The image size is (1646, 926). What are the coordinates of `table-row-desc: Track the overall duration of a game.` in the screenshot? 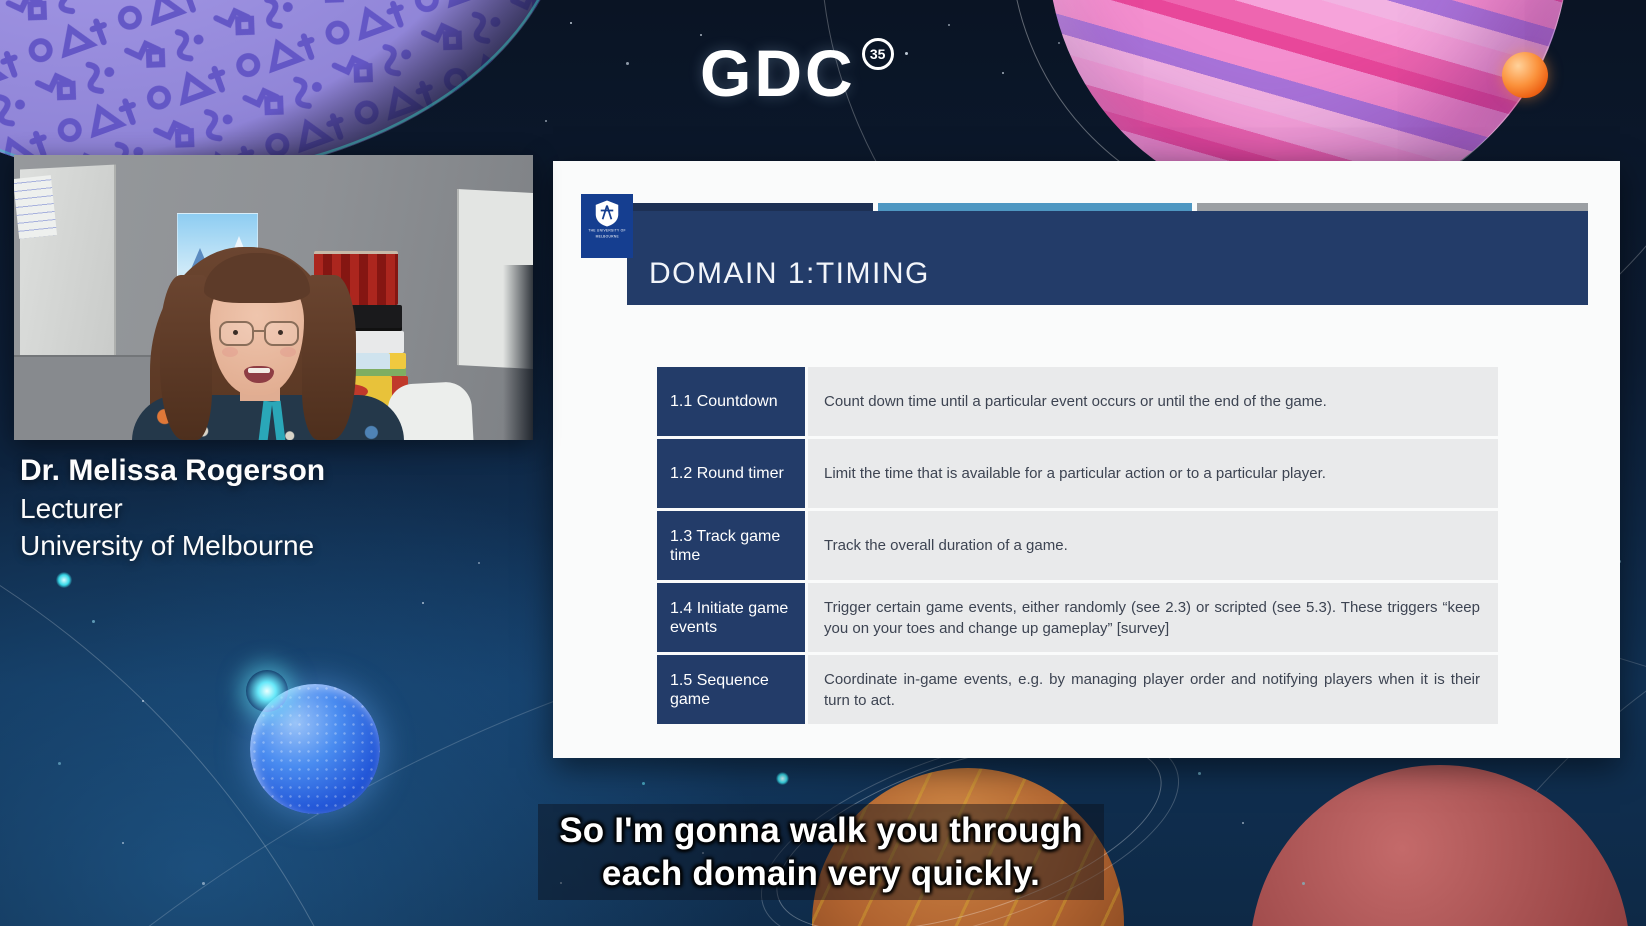 It's located at (1153, 545).